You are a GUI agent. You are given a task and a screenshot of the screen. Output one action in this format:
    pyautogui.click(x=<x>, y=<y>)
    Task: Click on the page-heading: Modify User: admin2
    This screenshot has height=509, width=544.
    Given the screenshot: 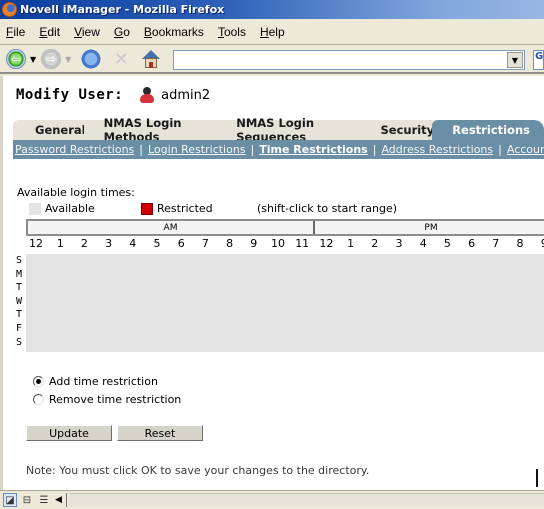 What is the action you would take?
    pyautogui.click(x=113, y=95)
    